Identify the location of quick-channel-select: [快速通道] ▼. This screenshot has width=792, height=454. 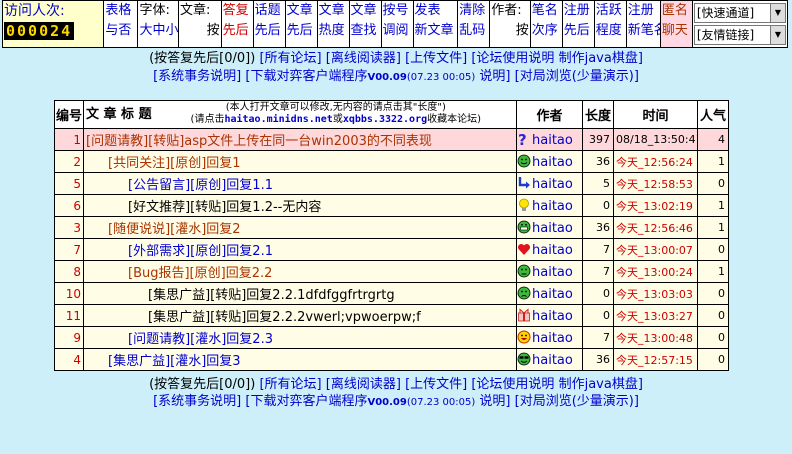
(739, 13).